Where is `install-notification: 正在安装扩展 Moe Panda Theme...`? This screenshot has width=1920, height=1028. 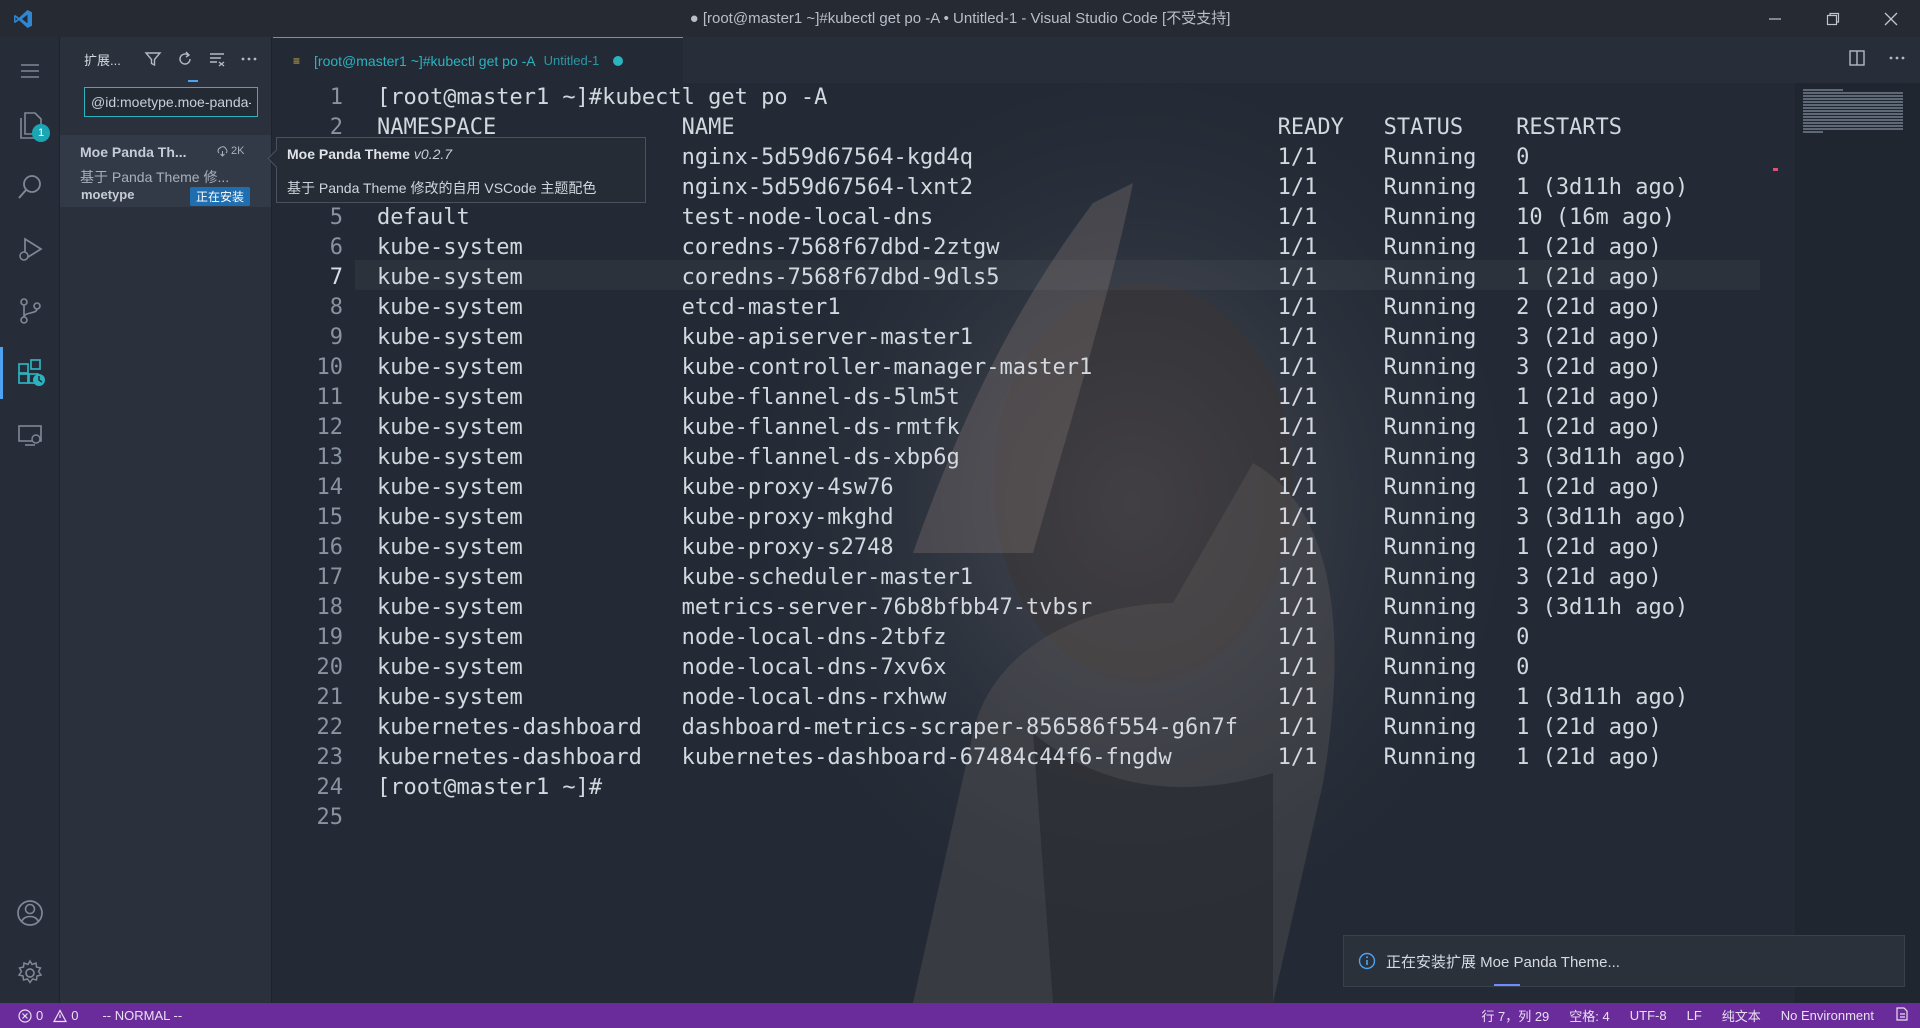 install-notification: 正在安装扩展 Moe Panda Theme... is located at coordinates (1624, 961).